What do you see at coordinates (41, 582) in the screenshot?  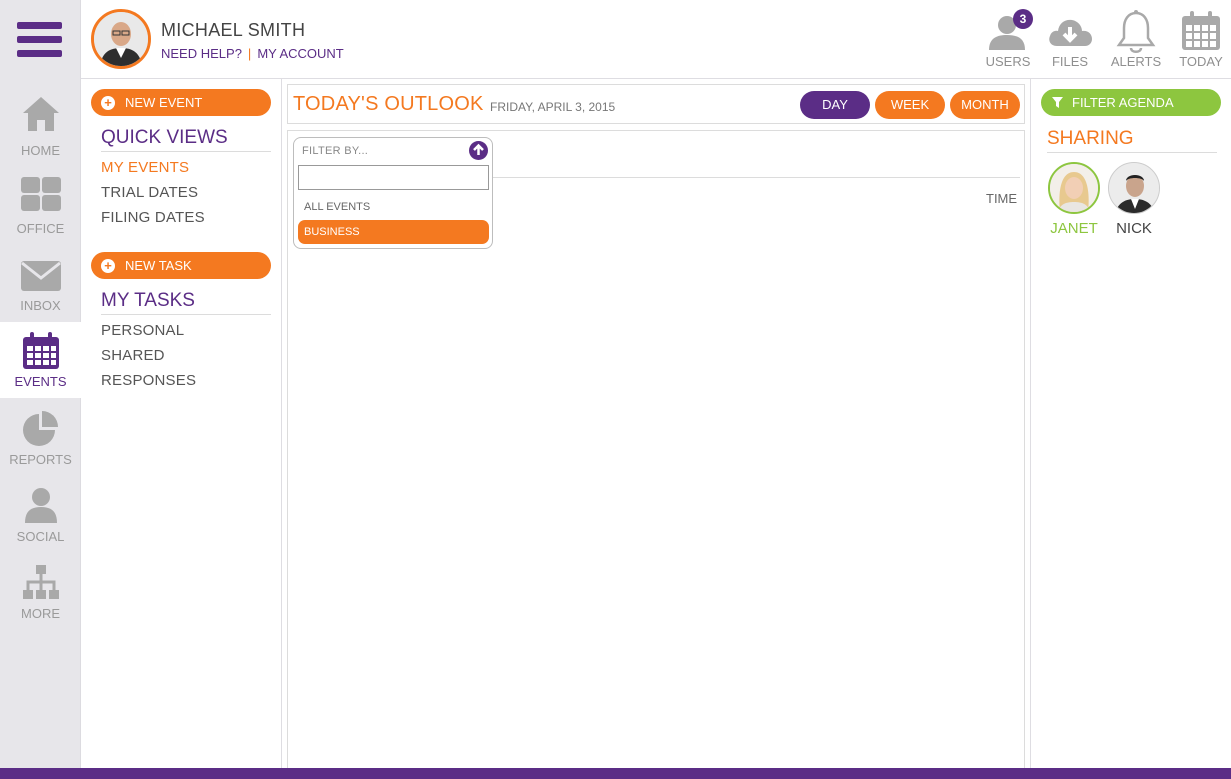 I see `sitemap-icon` at bounding box center [41, 582].